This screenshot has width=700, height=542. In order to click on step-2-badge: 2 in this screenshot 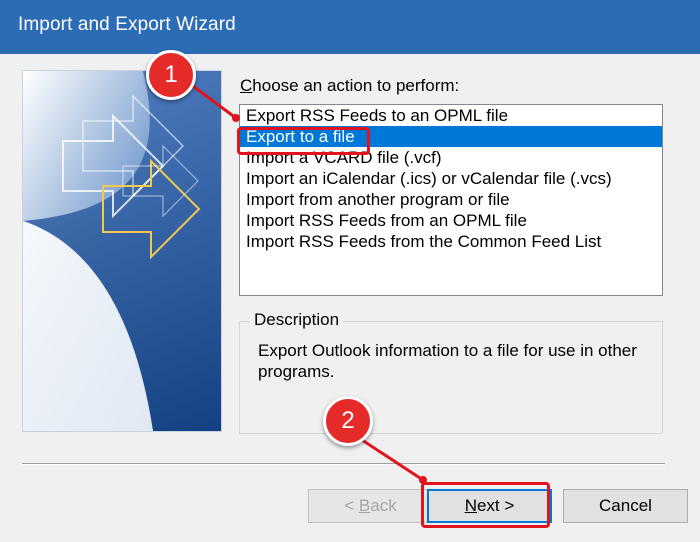, I will do `click(348, 421)`.